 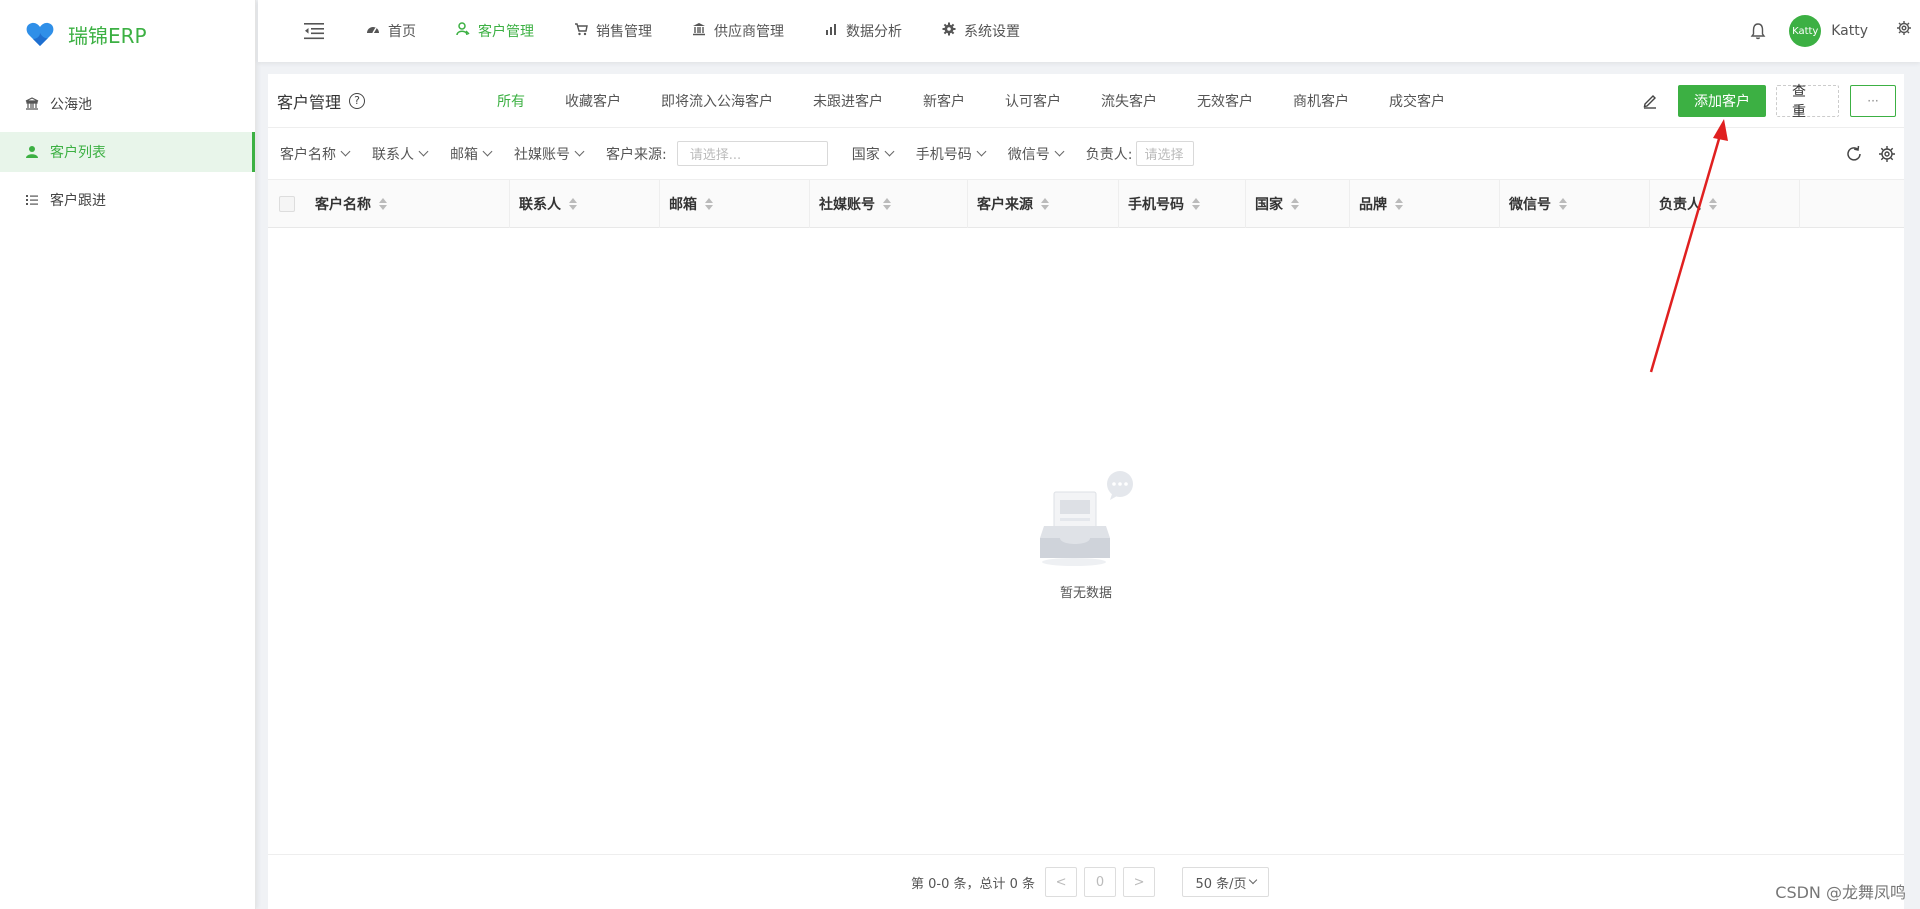 I want to click on tab-all: 所有, so click(x=511, y=101).